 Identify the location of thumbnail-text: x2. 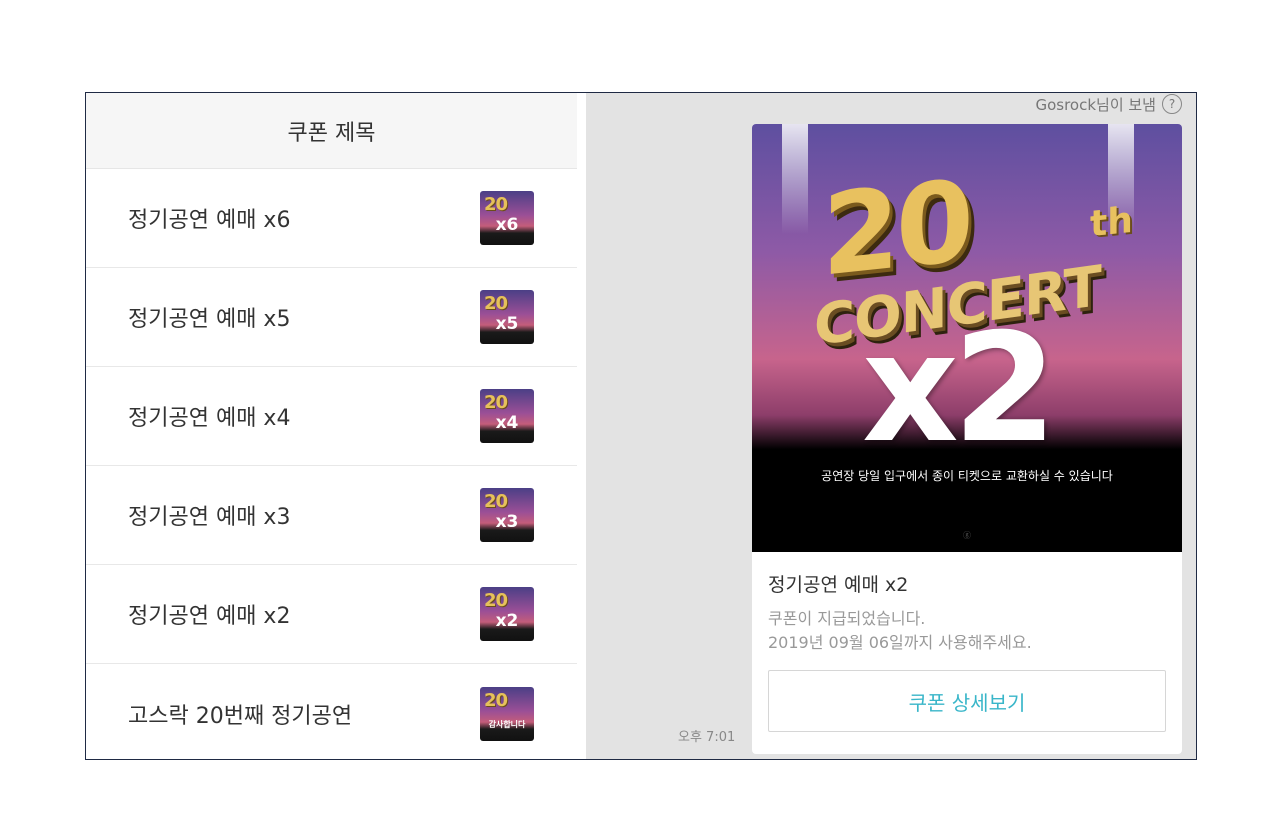
(507, 621).